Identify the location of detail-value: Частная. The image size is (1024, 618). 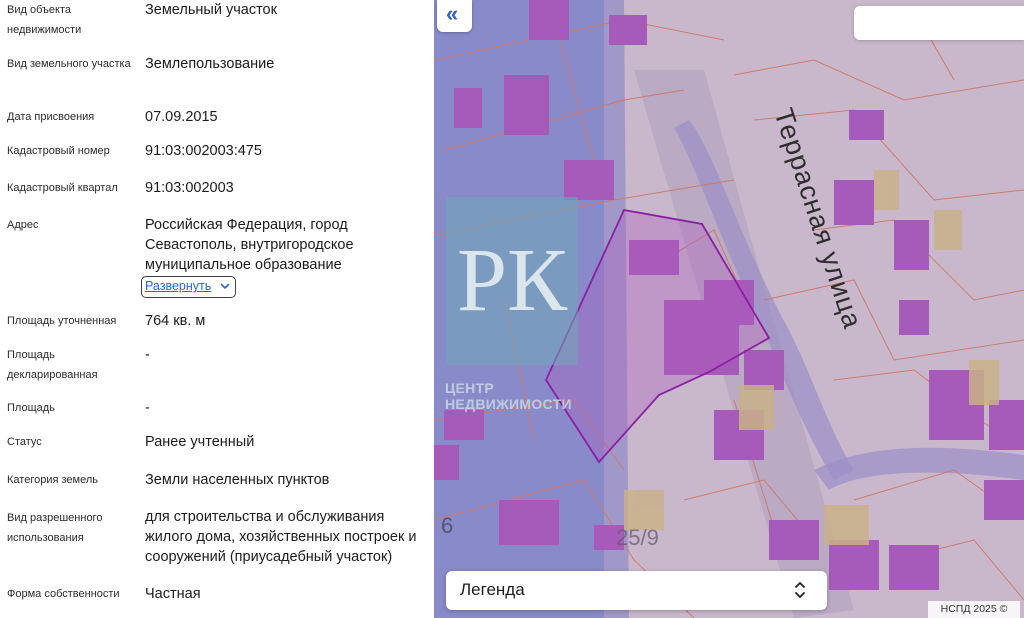
(173, 594).